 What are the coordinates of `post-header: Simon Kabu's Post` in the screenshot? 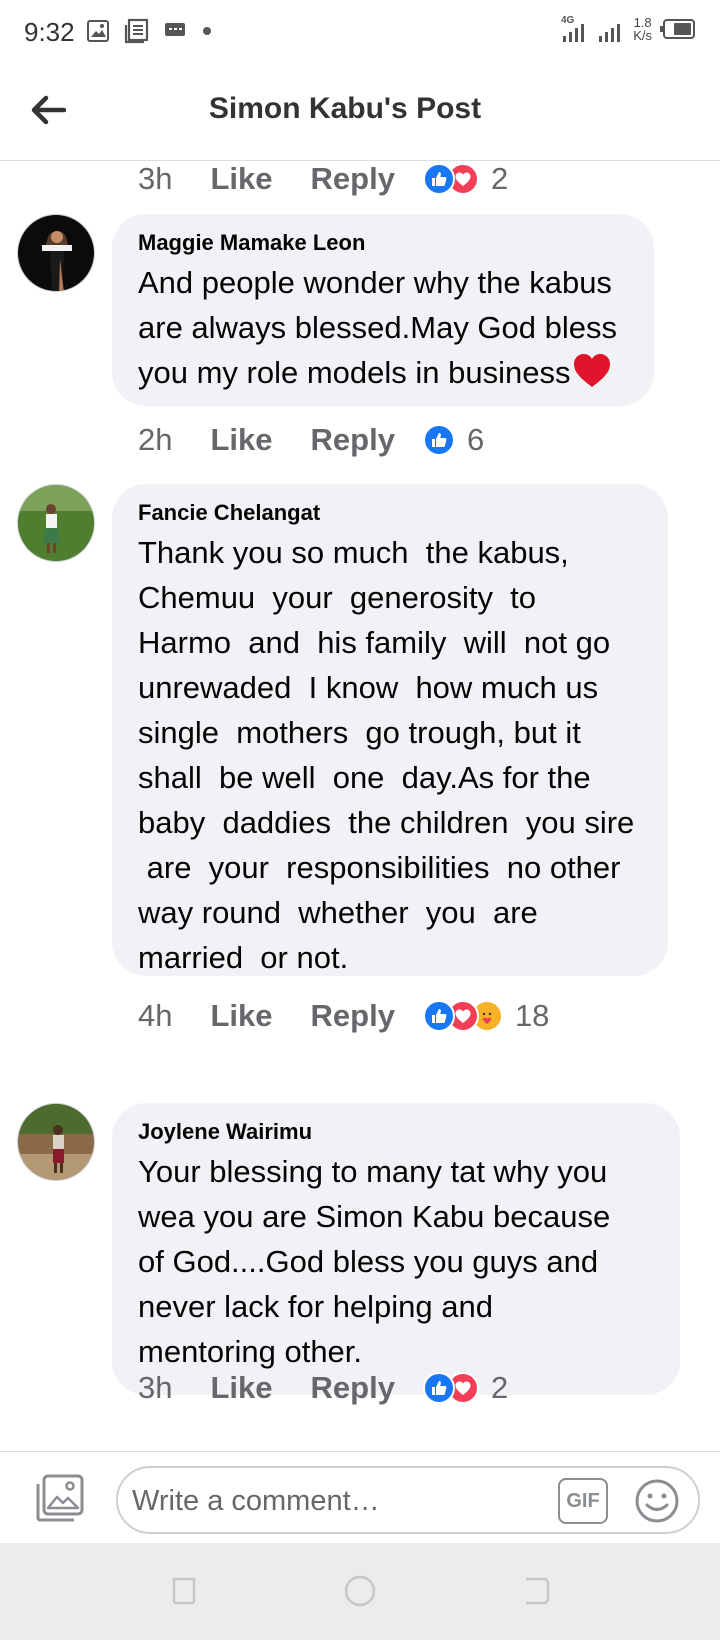 It's located at (360, 111).